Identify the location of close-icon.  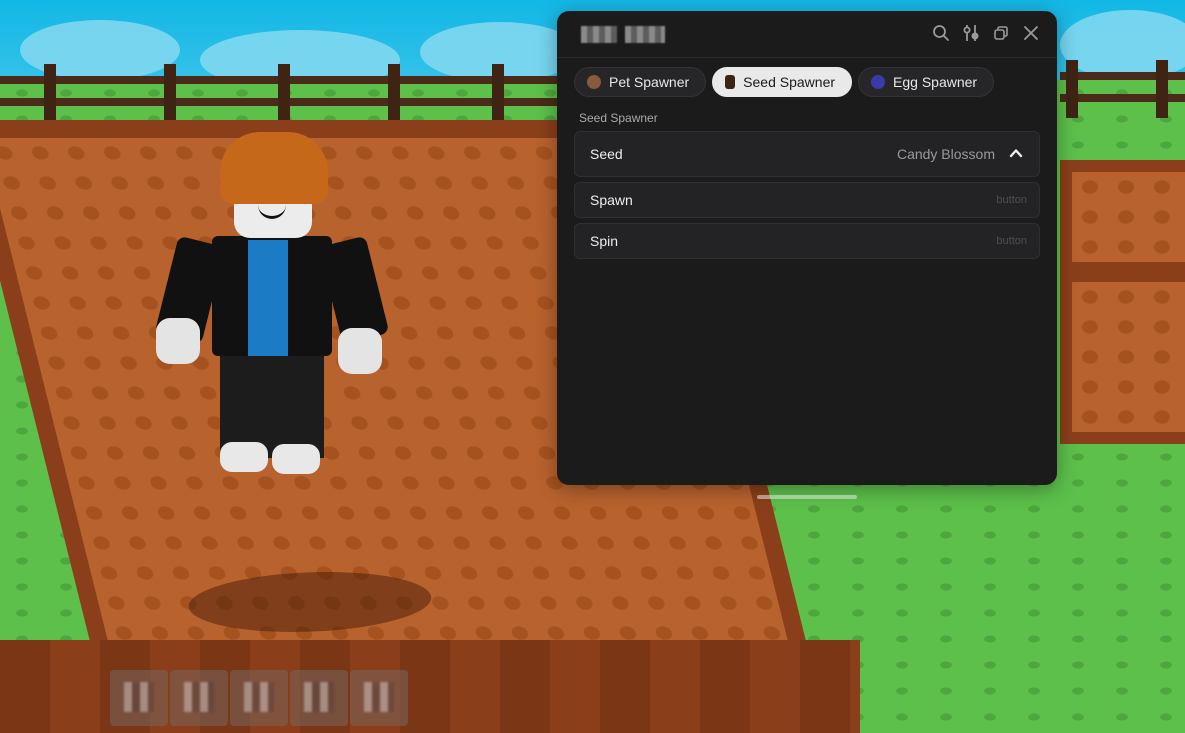
(1031, 33).